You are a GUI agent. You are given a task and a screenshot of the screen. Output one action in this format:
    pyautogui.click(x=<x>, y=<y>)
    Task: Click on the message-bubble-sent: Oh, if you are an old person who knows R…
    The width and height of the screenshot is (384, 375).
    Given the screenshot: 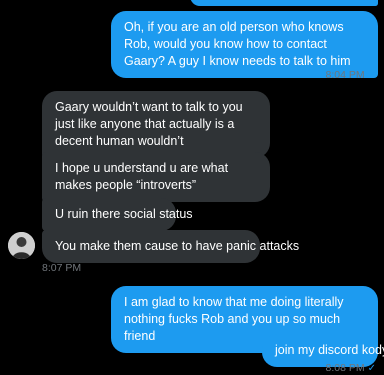 What is the action you would take?
    pyautogui.click(x=244, y=44)
    